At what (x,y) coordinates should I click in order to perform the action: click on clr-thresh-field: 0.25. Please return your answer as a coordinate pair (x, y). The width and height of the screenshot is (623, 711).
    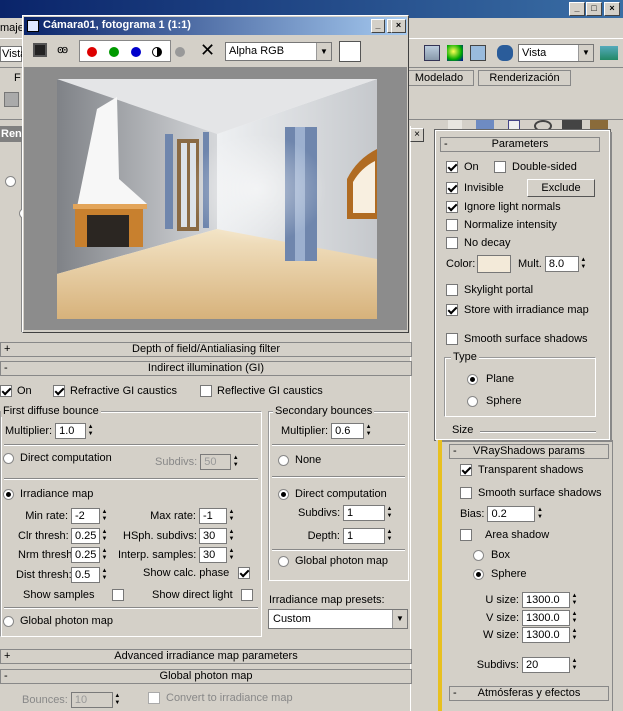
    Looking at the image, I should click on (85, 536).